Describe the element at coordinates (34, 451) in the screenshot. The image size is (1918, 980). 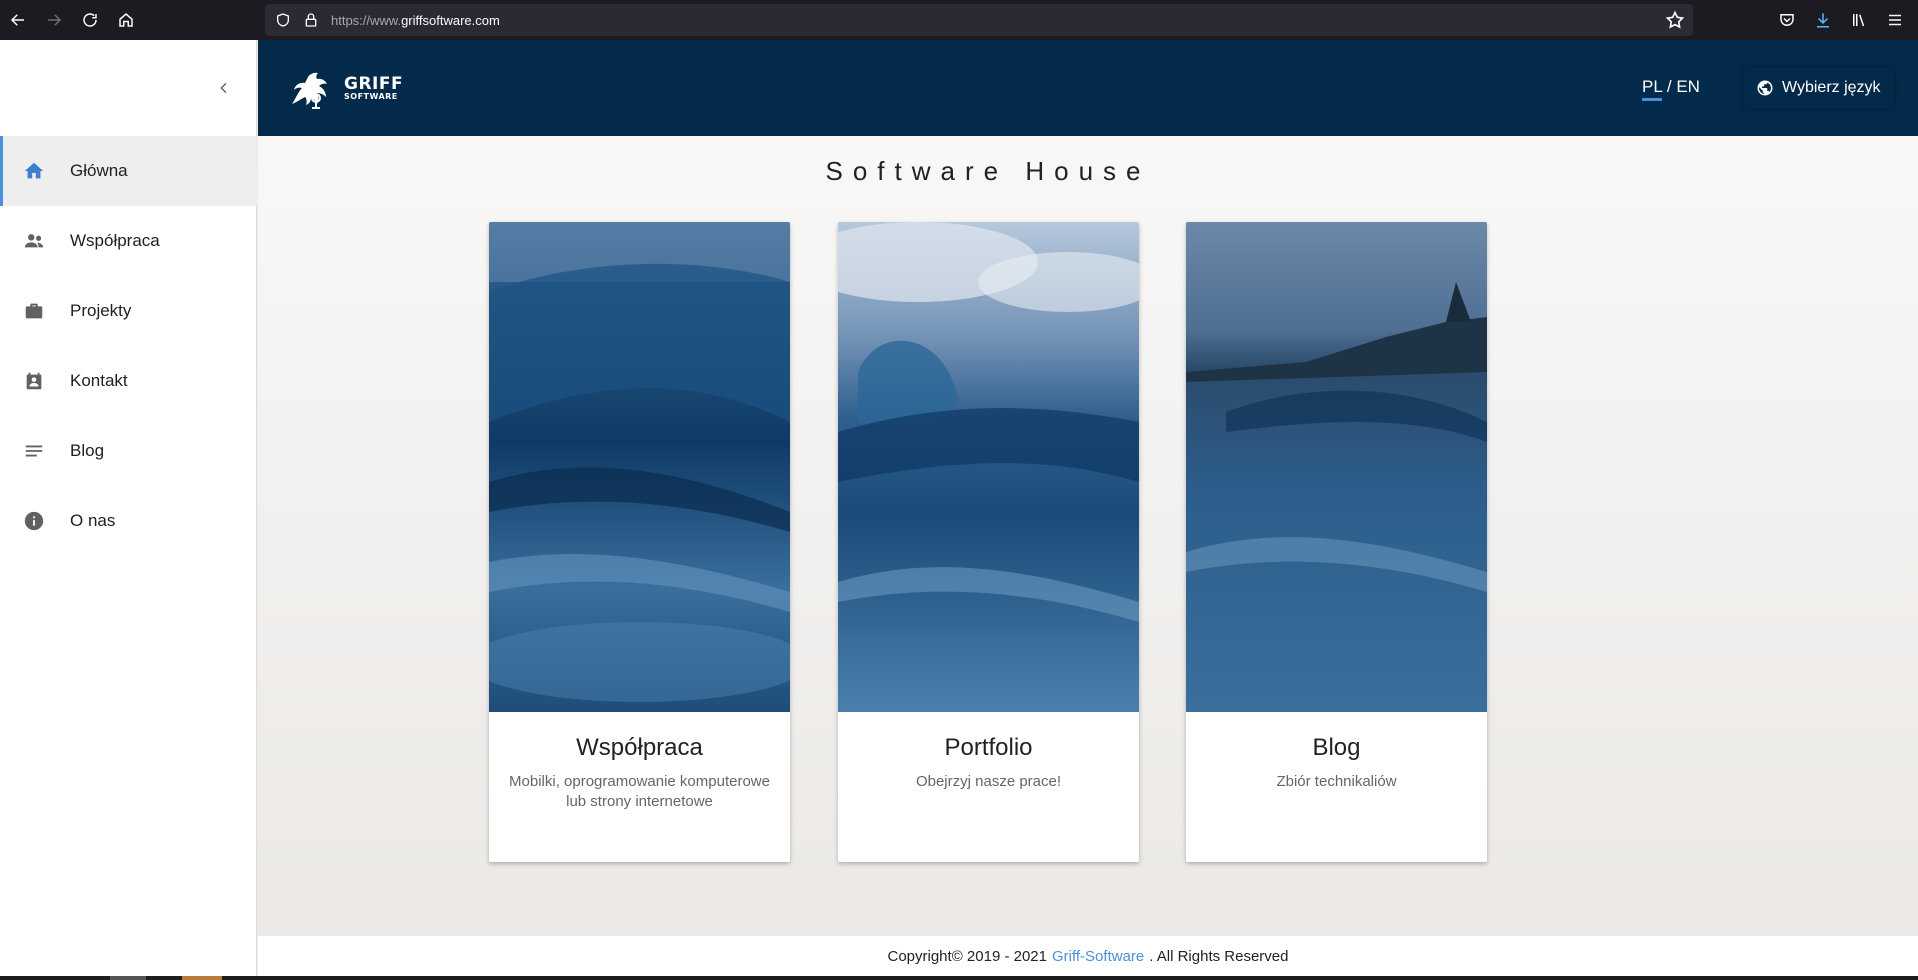
I see `lines-icon` at that location.